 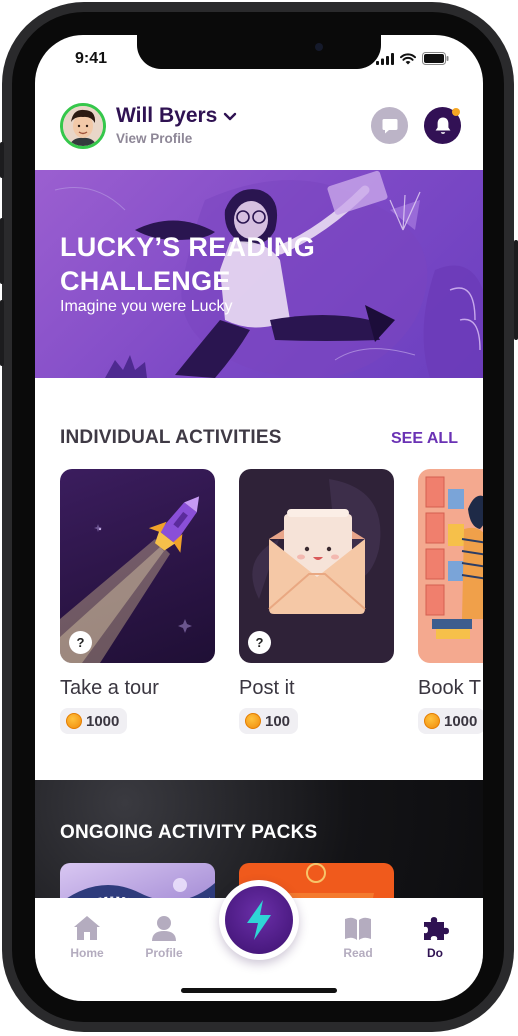 What do you see at coordinates (2, 160) in the screenshot?
I see `mute-switch` at bounding box center [2, 160].